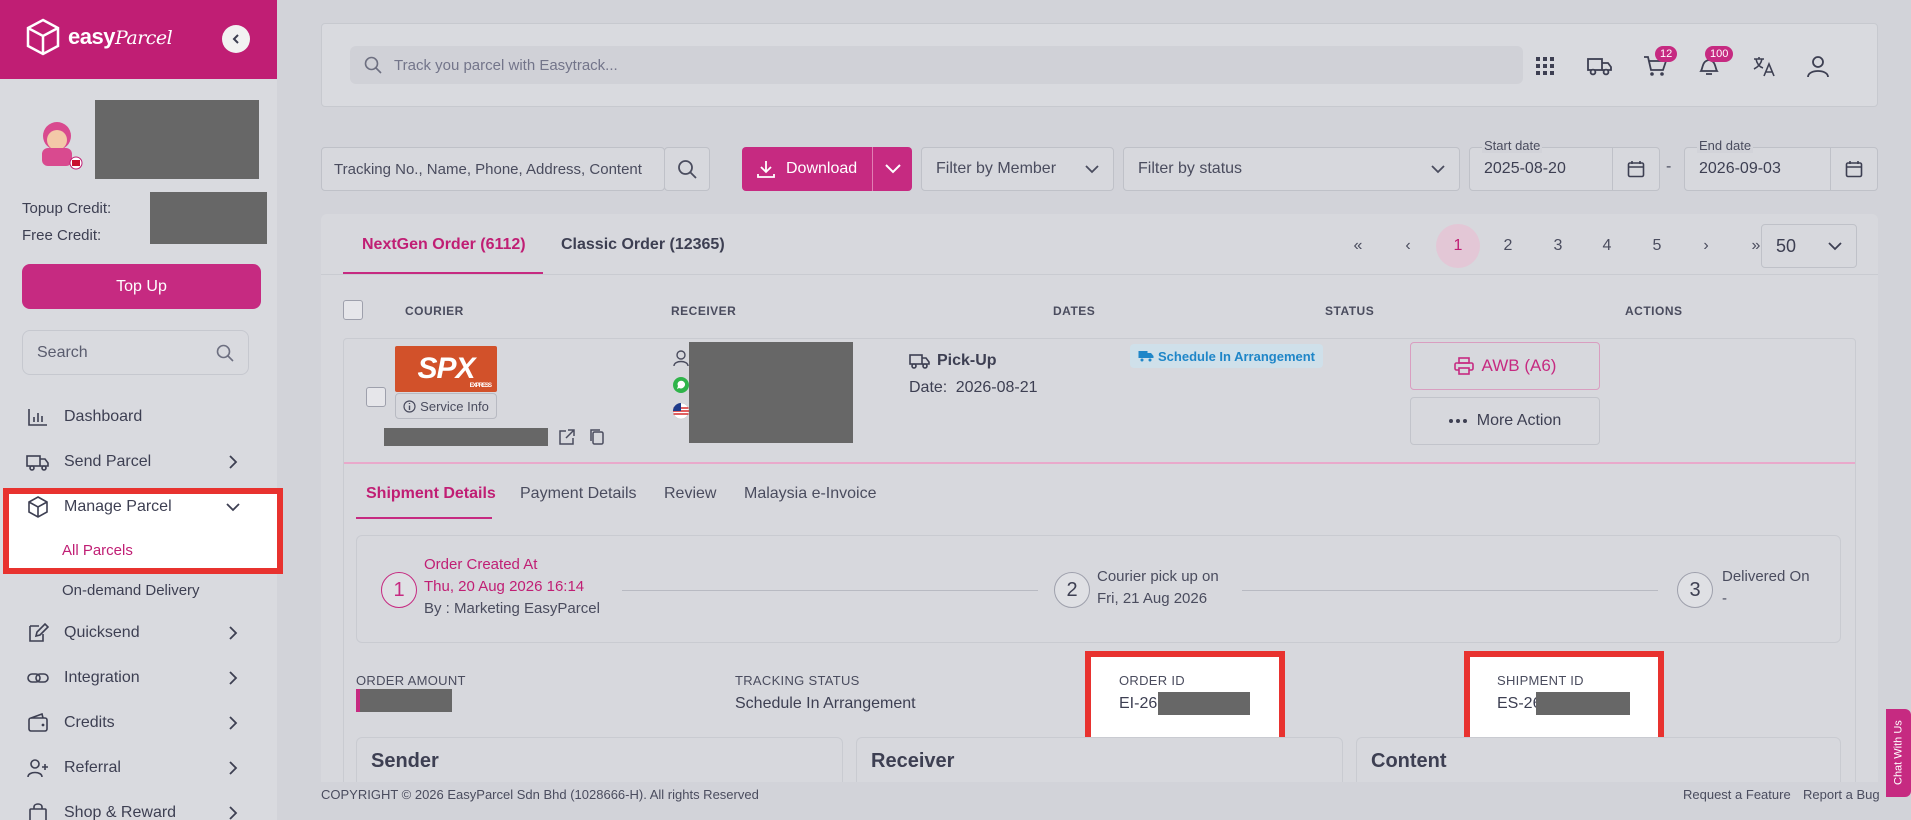 The height and width of the screenshot is (820, 1911). Describe the element at coordinates (38, 811) in the screenshot. I see `shopping-bag-icon` at that location.